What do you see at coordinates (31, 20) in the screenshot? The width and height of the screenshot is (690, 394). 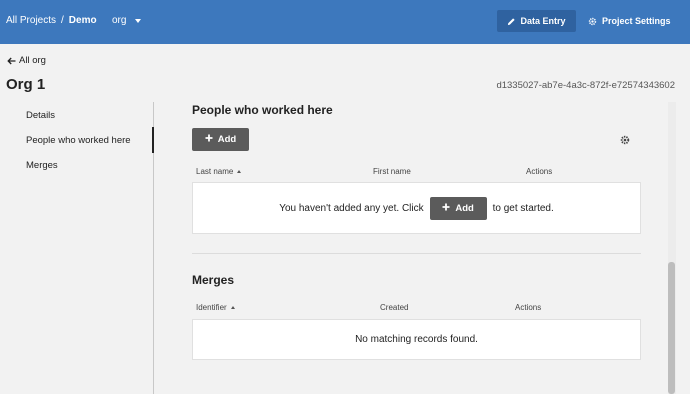 I see `breadcrumb-all-projects: All Projects` at bounding box center [31, 20].